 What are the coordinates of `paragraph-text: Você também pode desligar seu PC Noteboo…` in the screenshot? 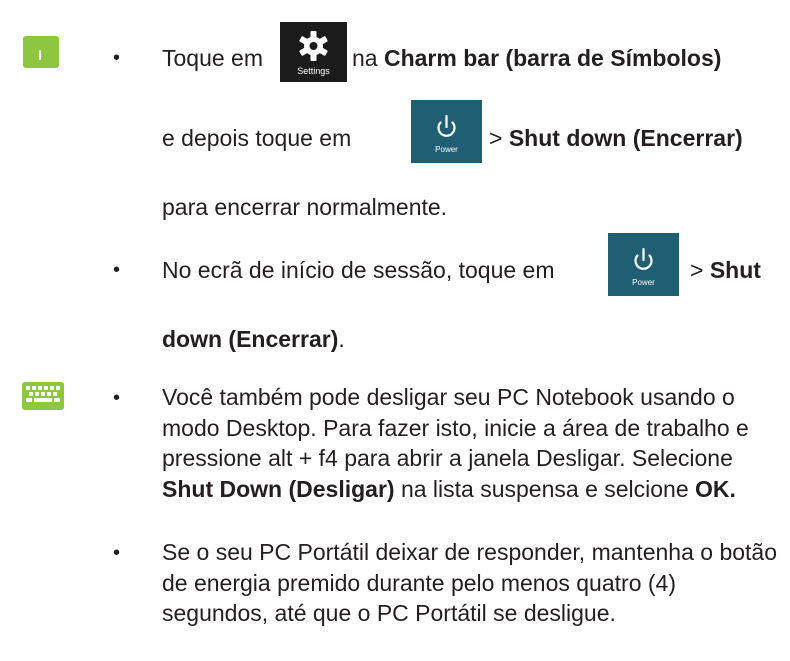 It's located at (455, 427).